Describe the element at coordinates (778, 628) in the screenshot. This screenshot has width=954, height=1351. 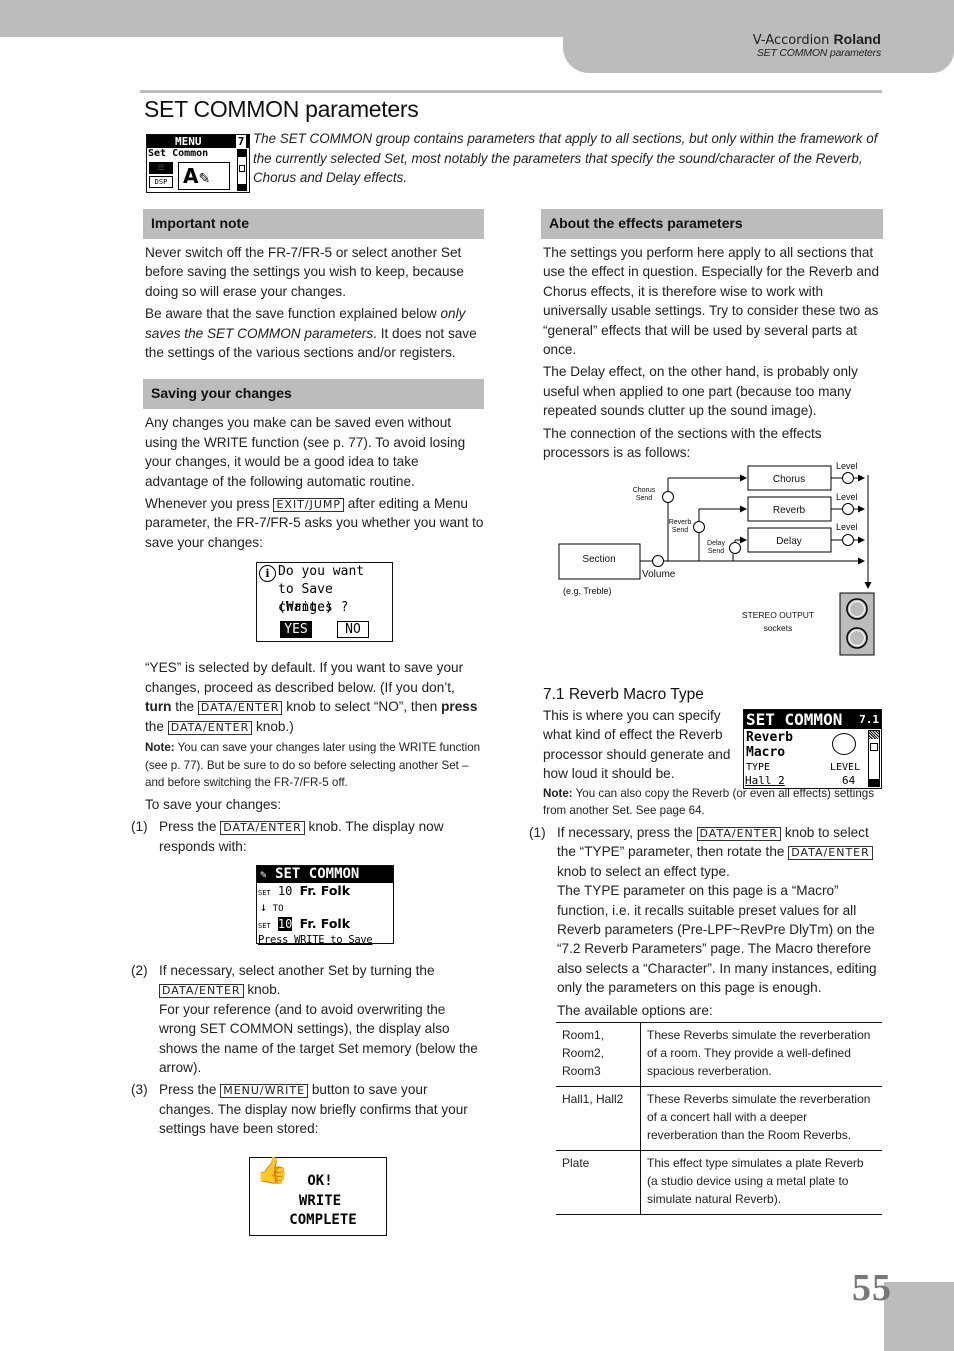
I see `output-label-2: sockets` at that location.